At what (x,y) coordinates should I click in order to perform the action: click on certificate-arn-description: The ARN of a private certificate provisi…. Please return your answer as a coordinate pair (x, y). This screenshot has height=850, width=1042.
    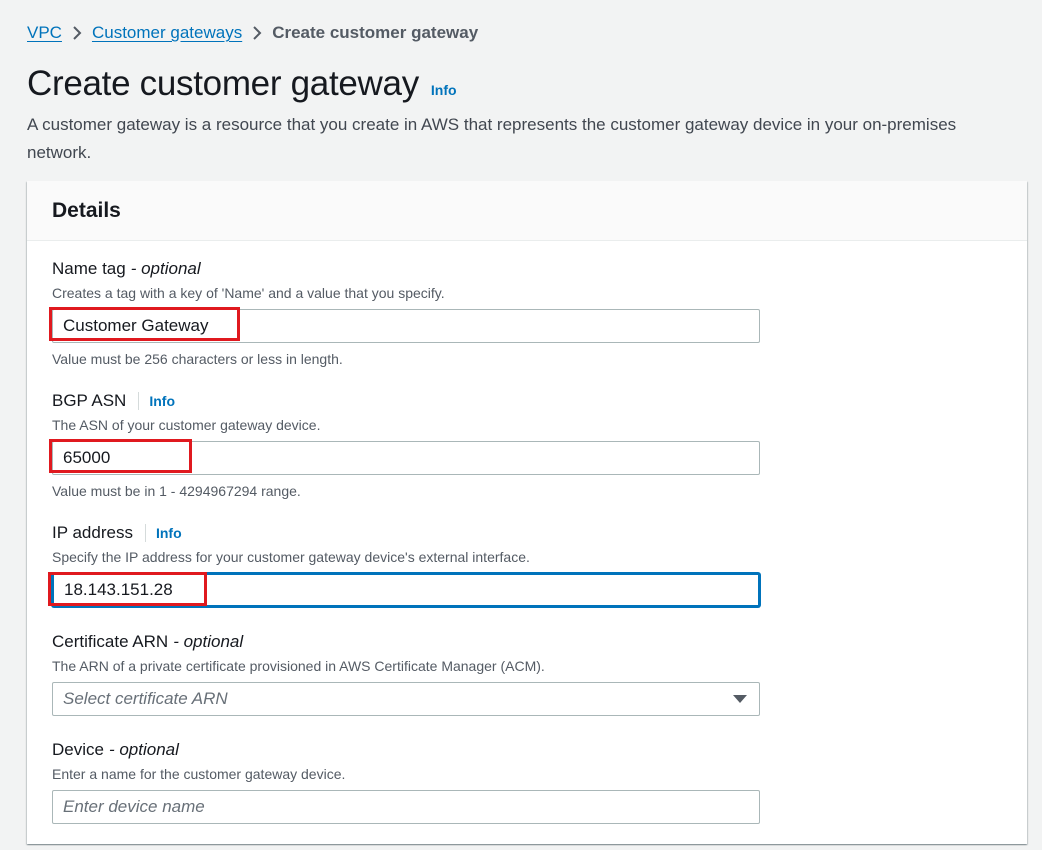
    Looking at the image, I should click on (298, 666).